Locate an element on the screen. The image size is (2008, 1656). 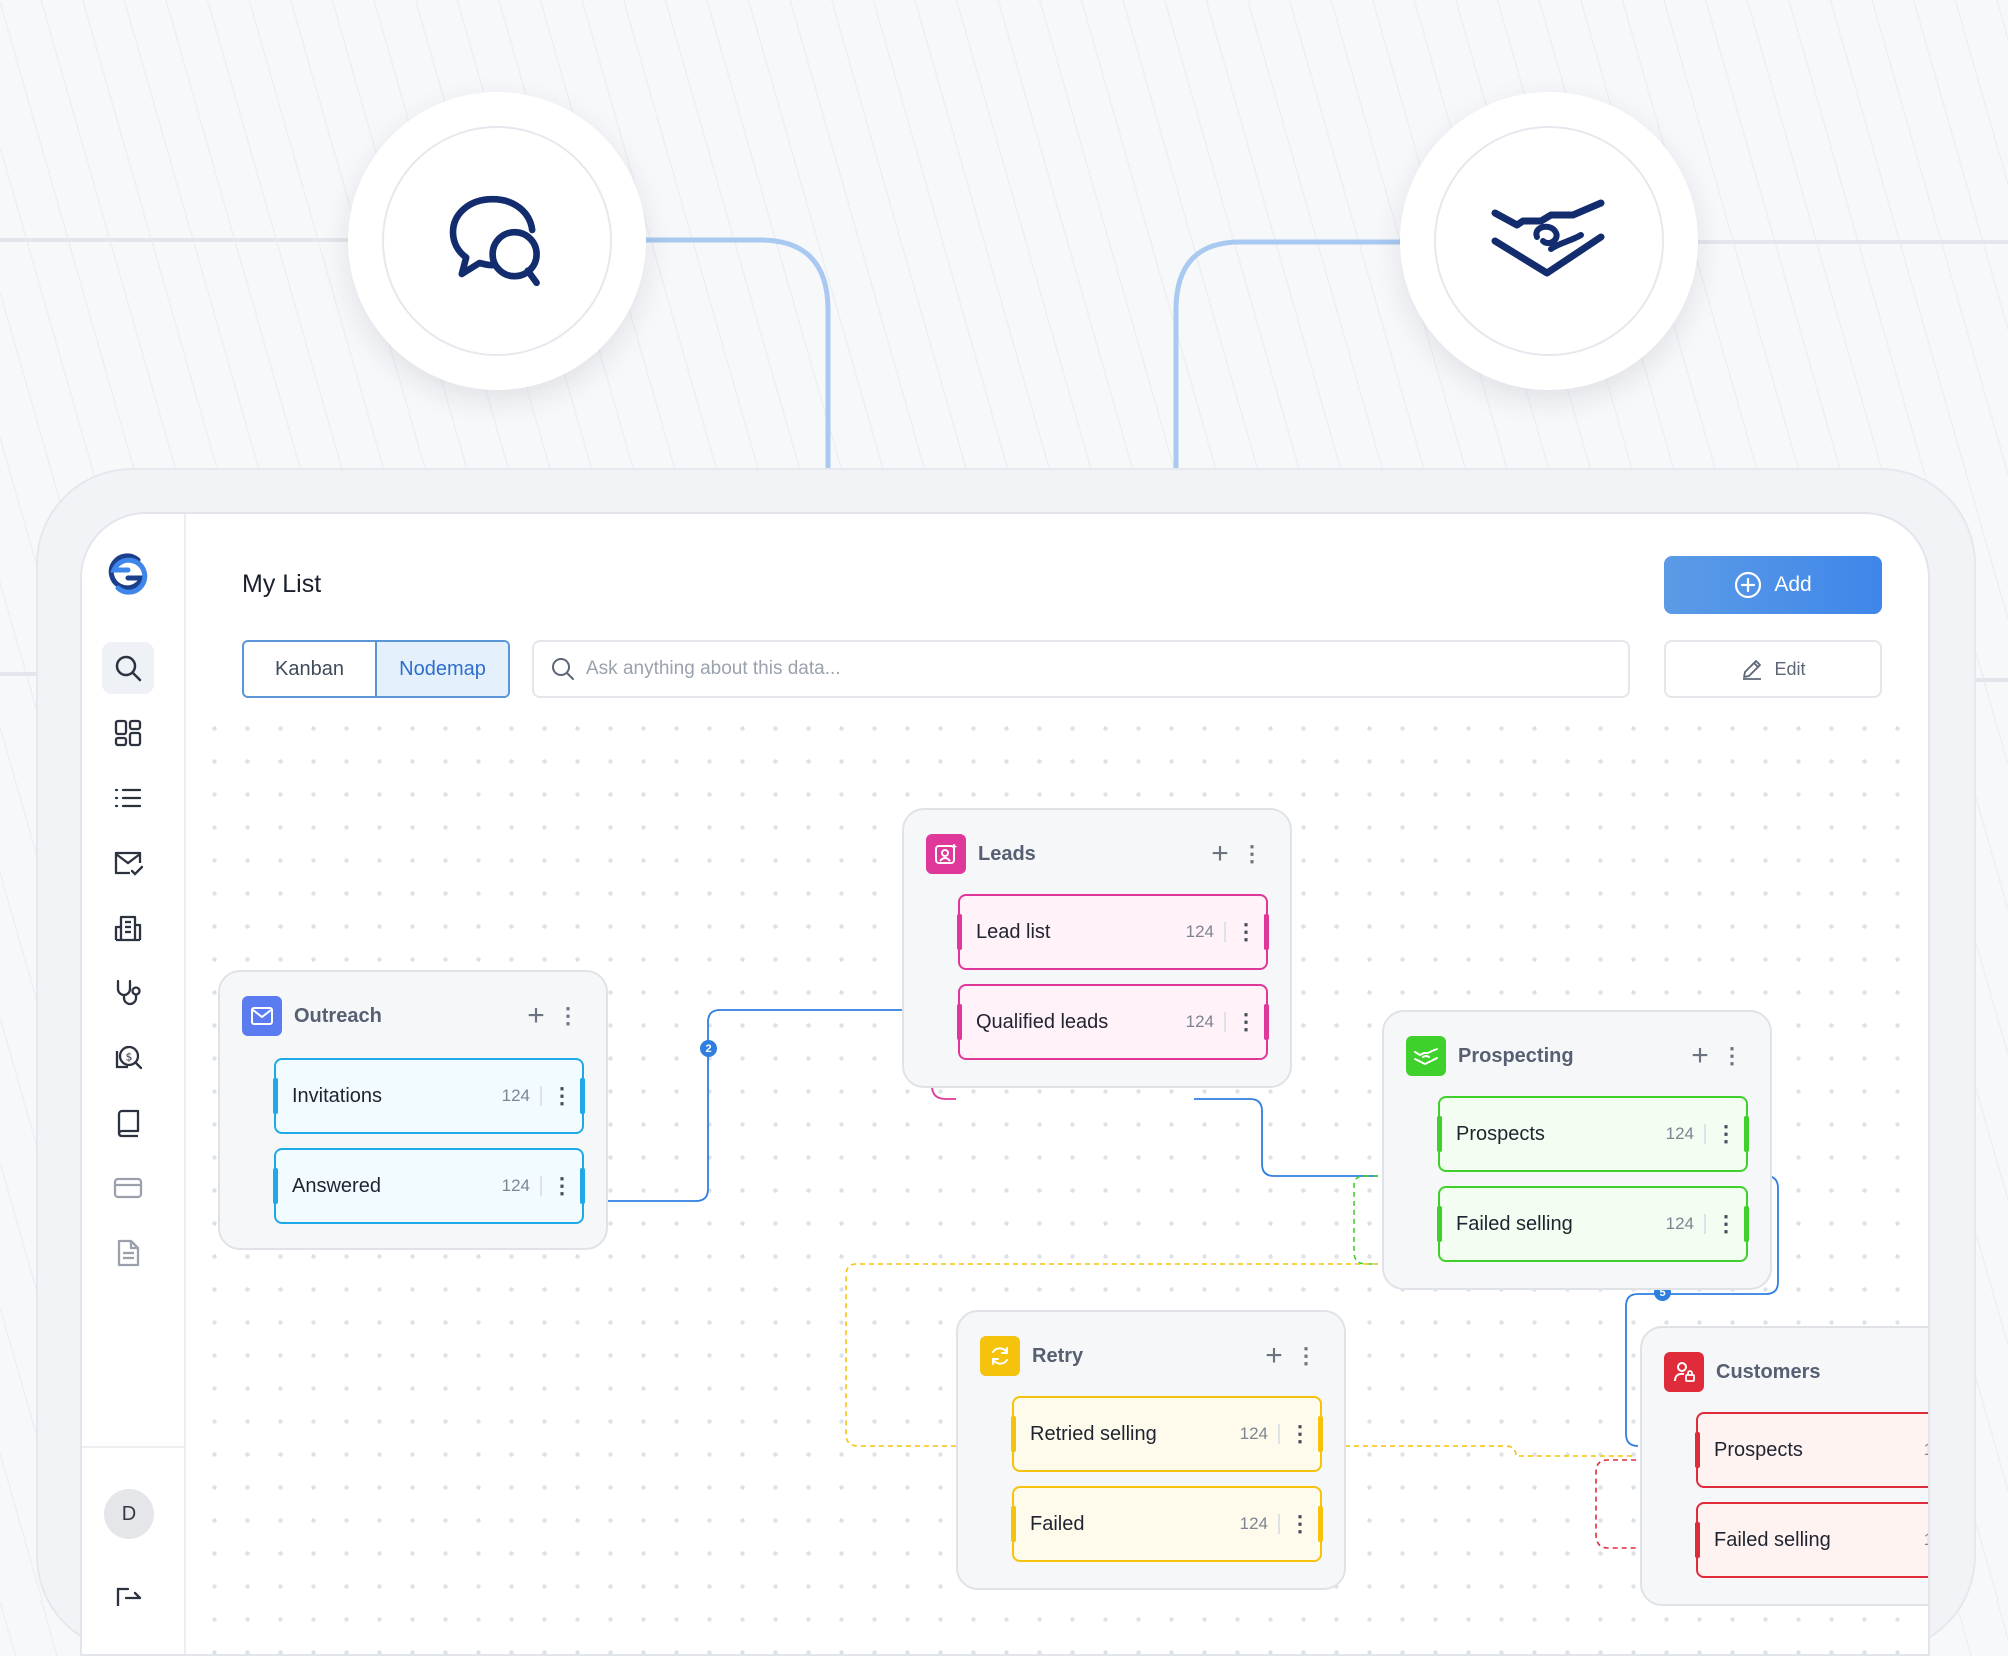
handshake-small-icon is located at coordinates (1426, 1056).